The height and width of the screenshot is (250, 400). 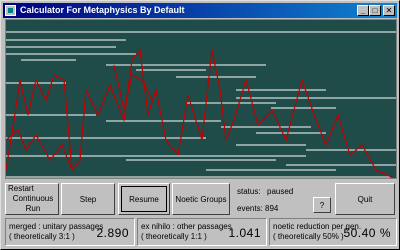 What do you see at coordinates (186, 226) in the screenshot?
I see `ex-nihilo-ratio-title: ex nihilo : other passages` at bounding box center [186, 226].